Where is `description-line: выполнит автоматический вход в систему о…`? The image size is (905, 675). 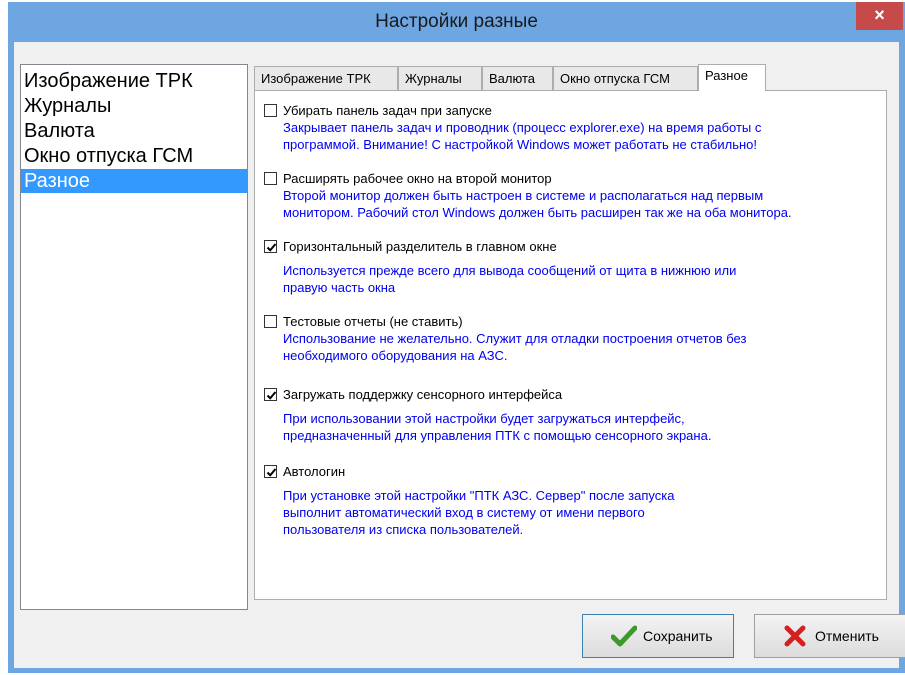
description-line: выполнит автоматический вход в систему о… is located at coordinates (464, 512).